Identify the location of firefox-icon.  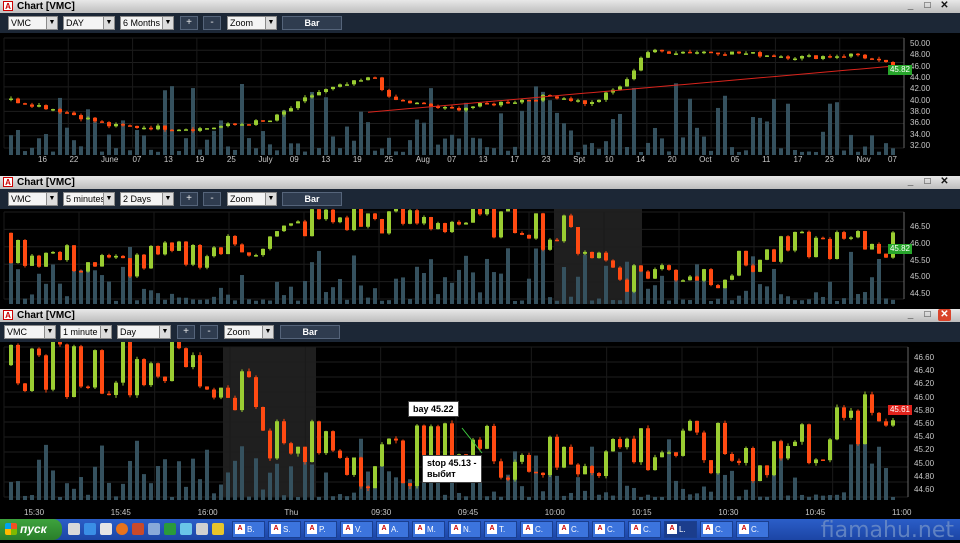
(122, 529).